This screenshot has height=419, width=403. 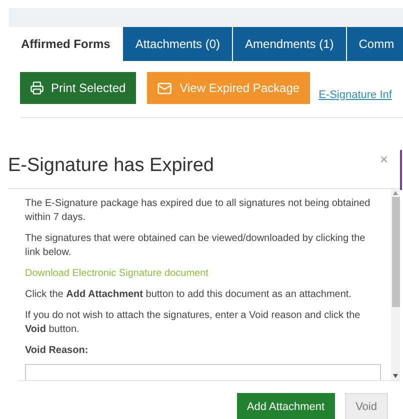 What do you see at coordinates (111, 166) in the screenshot?
I see `modal-title: E-Signature has Expired` at bounding box center [111, 166].